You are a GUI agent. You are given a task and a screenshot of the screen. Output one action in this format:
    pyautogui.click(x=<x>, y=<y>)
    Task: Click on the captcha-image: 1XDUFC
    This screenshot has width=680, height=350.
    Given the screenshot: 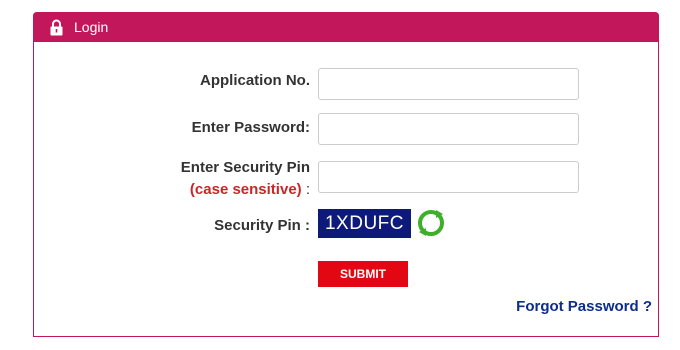 What is the action you would take?
    pyautogui.click(x=364, y=223)
    